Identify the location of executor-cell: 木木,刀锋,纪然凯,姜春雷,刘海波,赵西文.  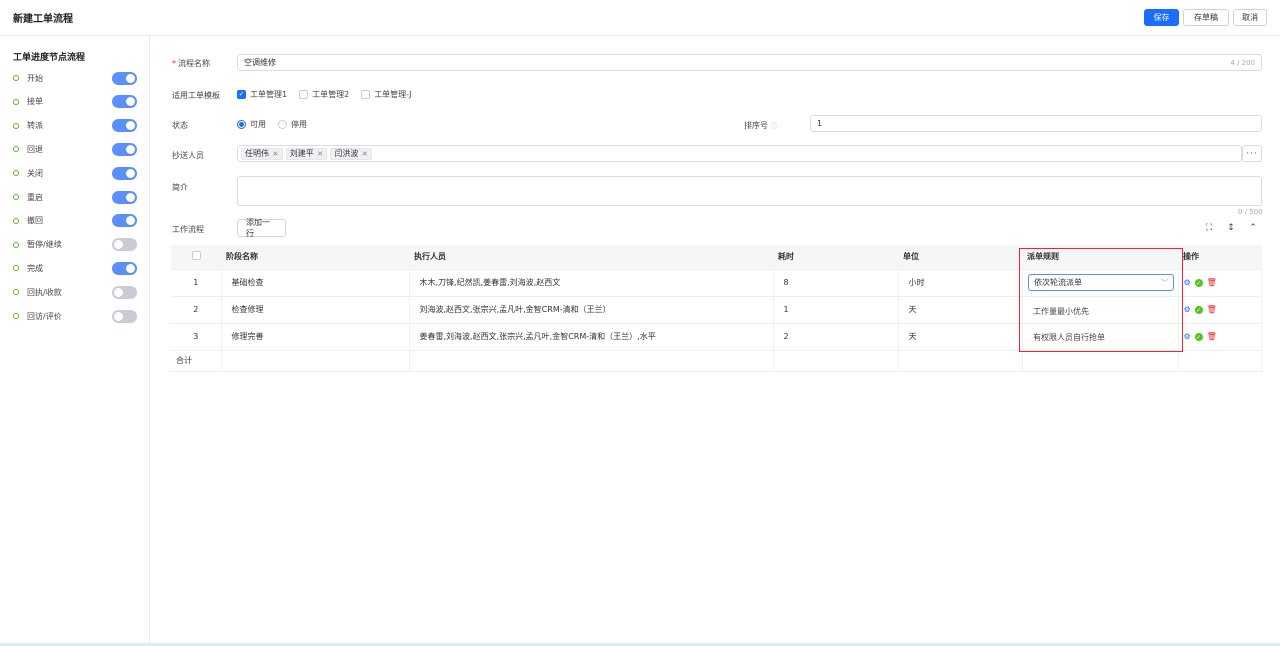
(591, 283).